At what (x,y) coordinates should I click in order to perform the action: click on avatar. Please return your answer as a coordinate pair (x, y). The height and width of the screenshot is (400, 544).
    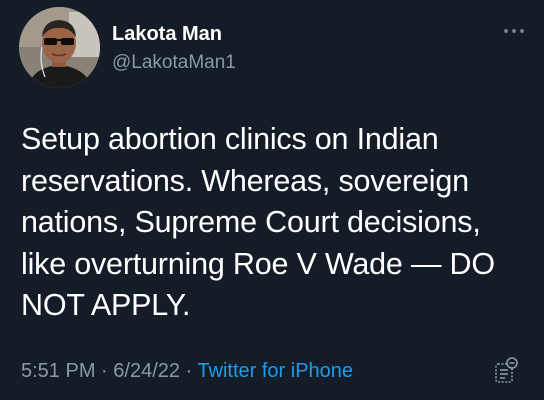
    Looking at the image, I should click on (59, 47).